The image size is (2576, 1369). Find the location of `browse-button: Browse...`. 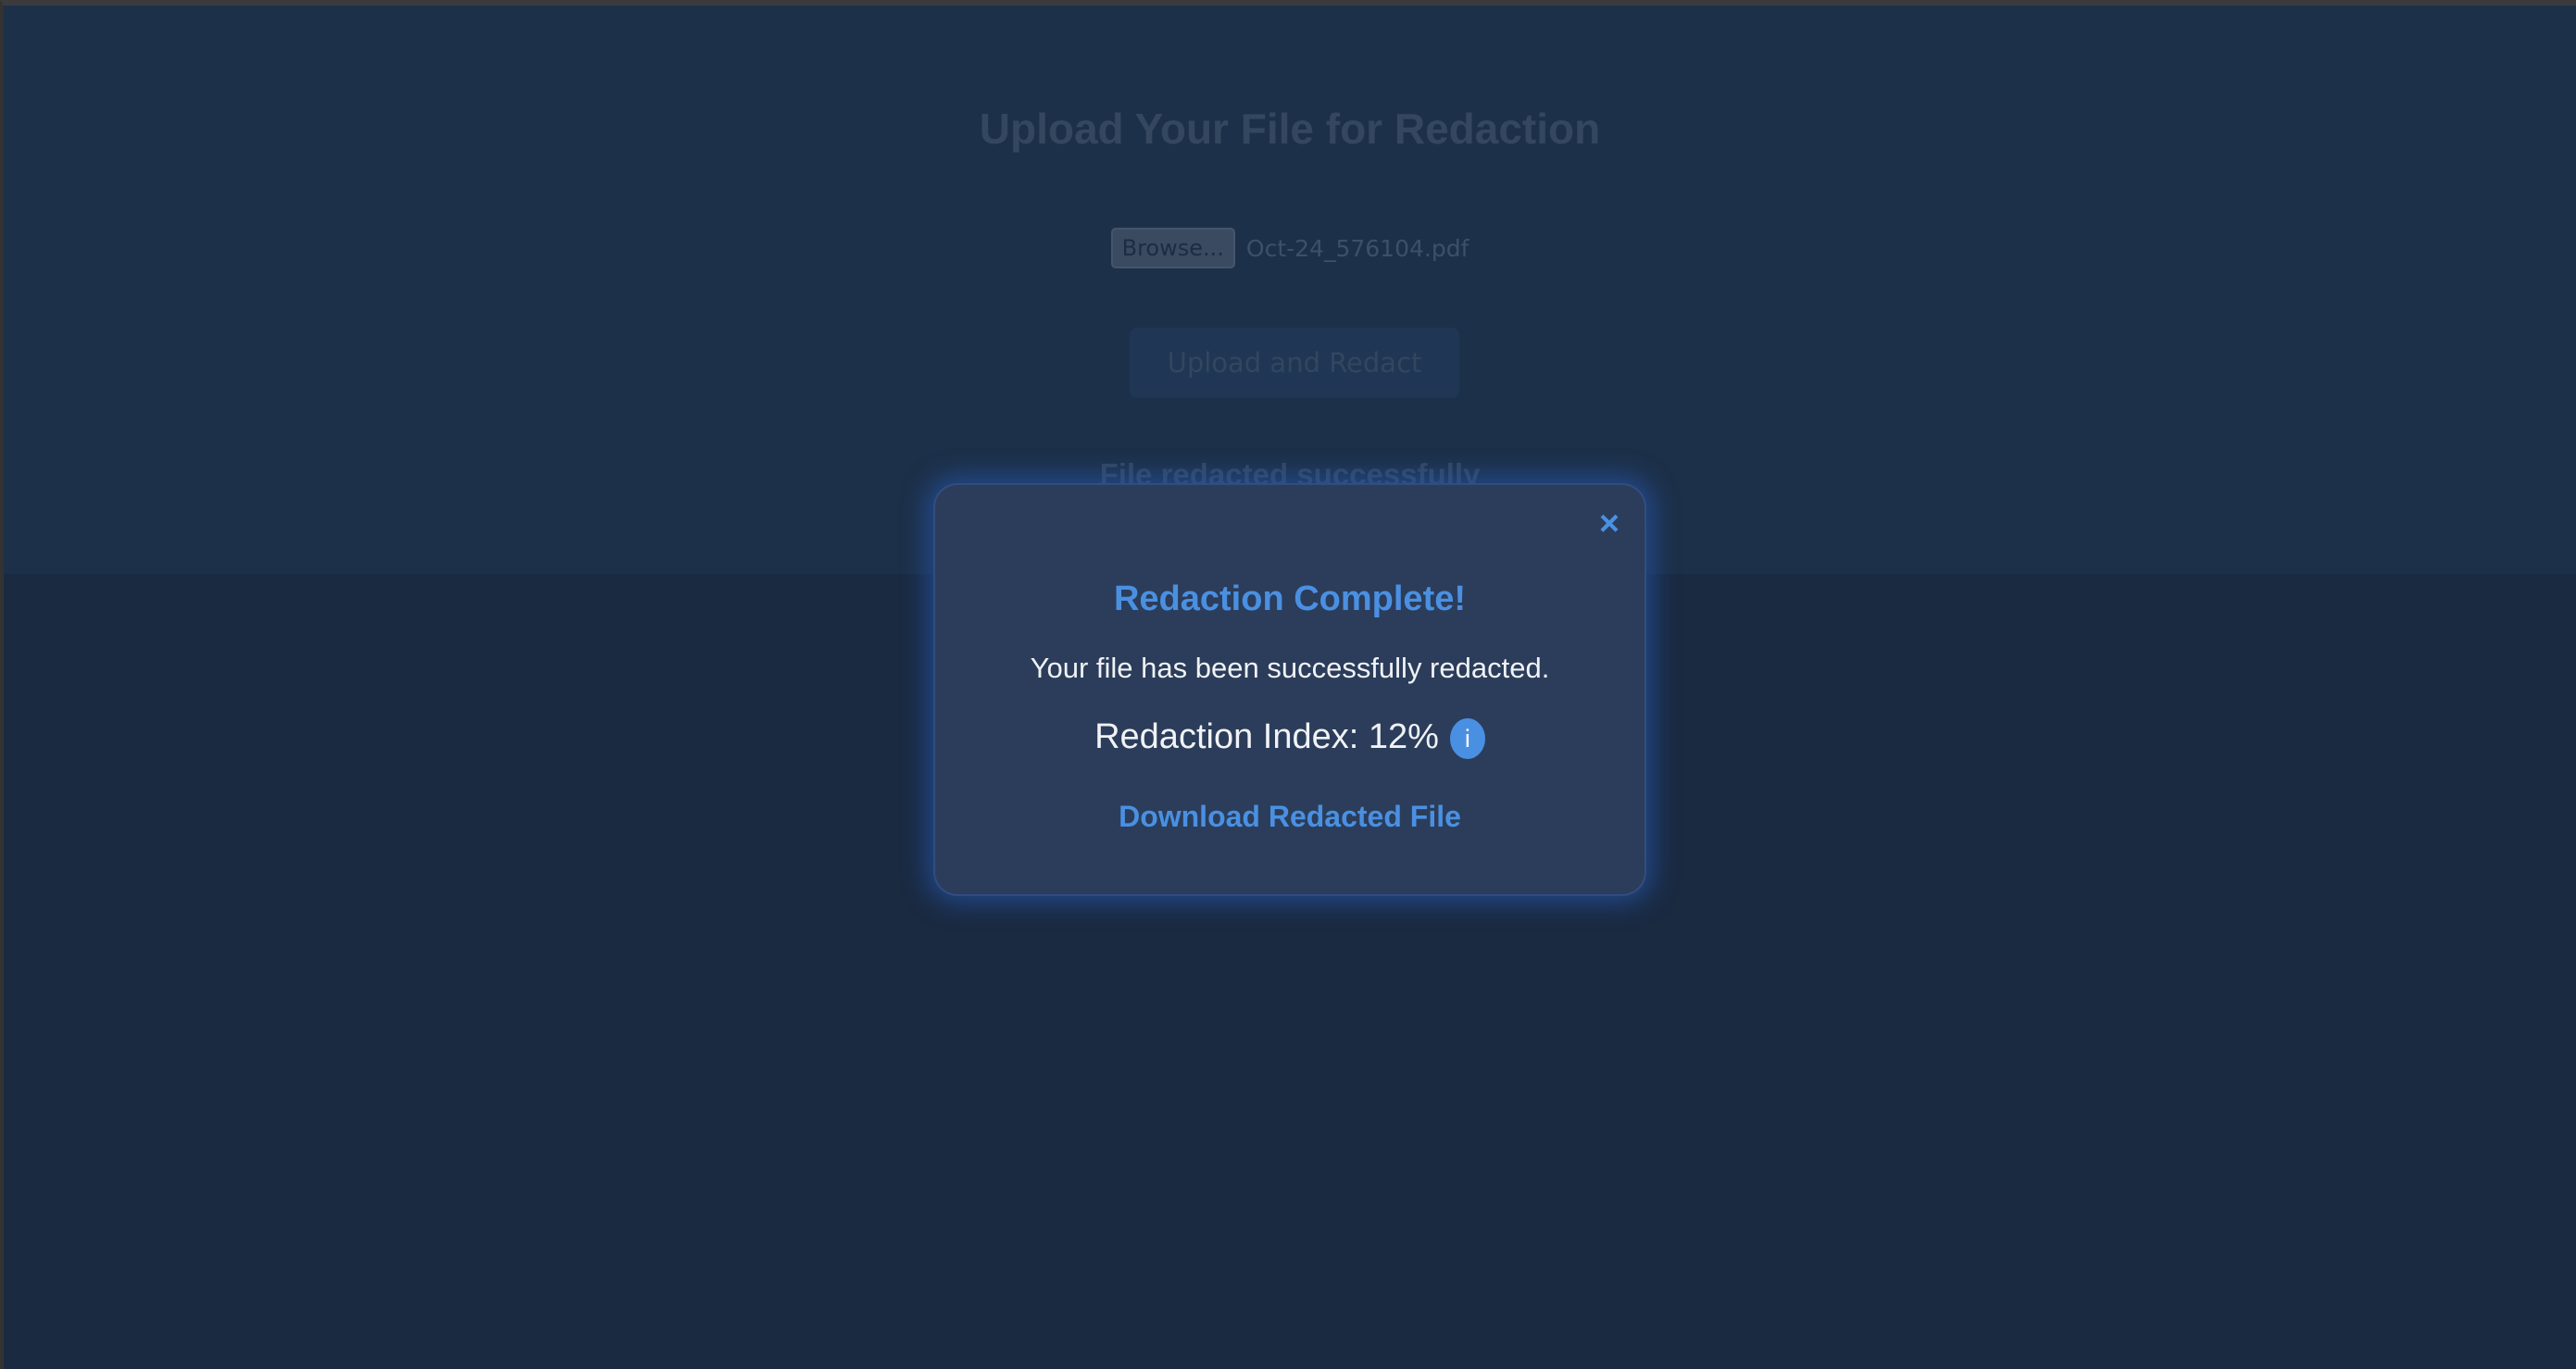

browse-button: Browse... is located at coordinates (1172, 248).